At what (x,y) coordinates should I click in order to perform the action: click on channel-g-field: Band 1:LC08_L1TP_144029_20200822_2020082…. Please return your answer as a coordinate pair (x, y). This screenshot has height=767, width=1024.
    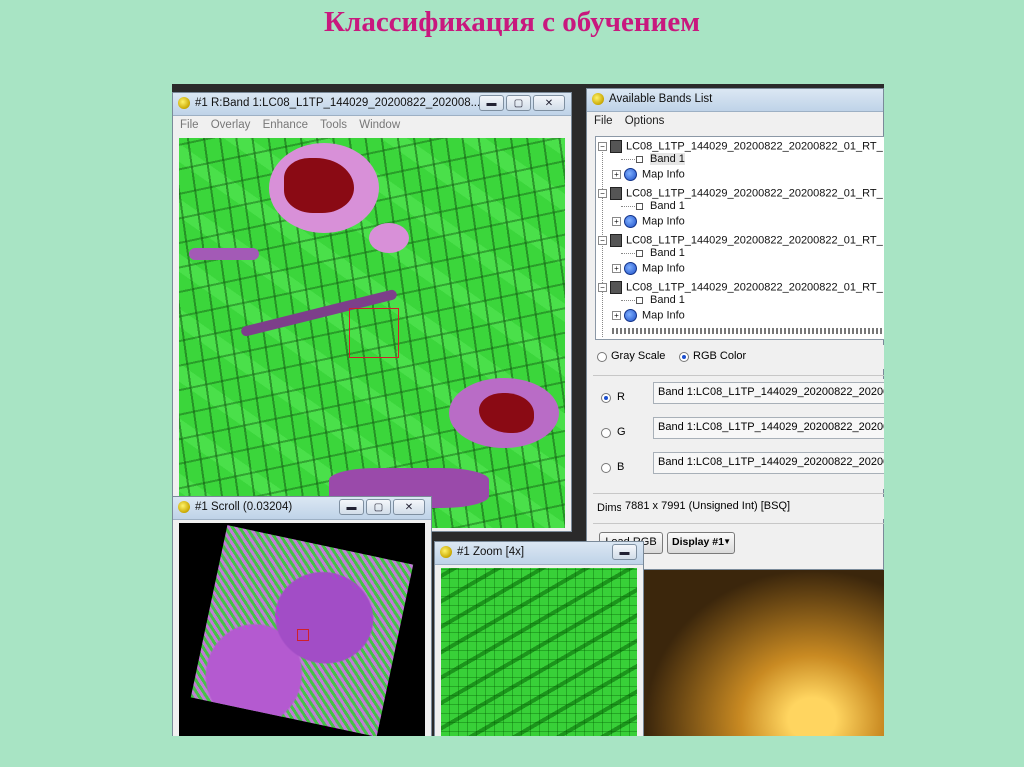
    Looking at the image, I should click on (768, 428).